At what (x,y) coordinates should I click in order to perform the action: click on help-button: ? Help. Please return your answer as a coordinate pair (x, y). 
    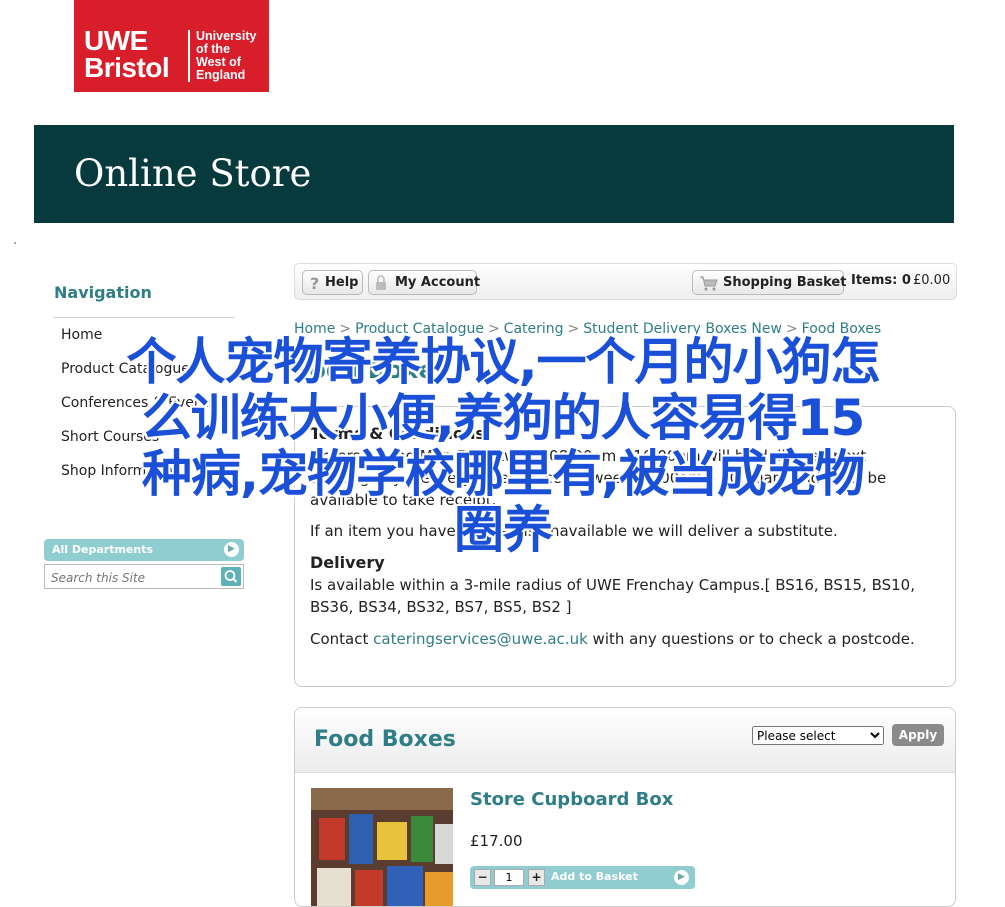
    Looking at the image, I should click on (332, 282).